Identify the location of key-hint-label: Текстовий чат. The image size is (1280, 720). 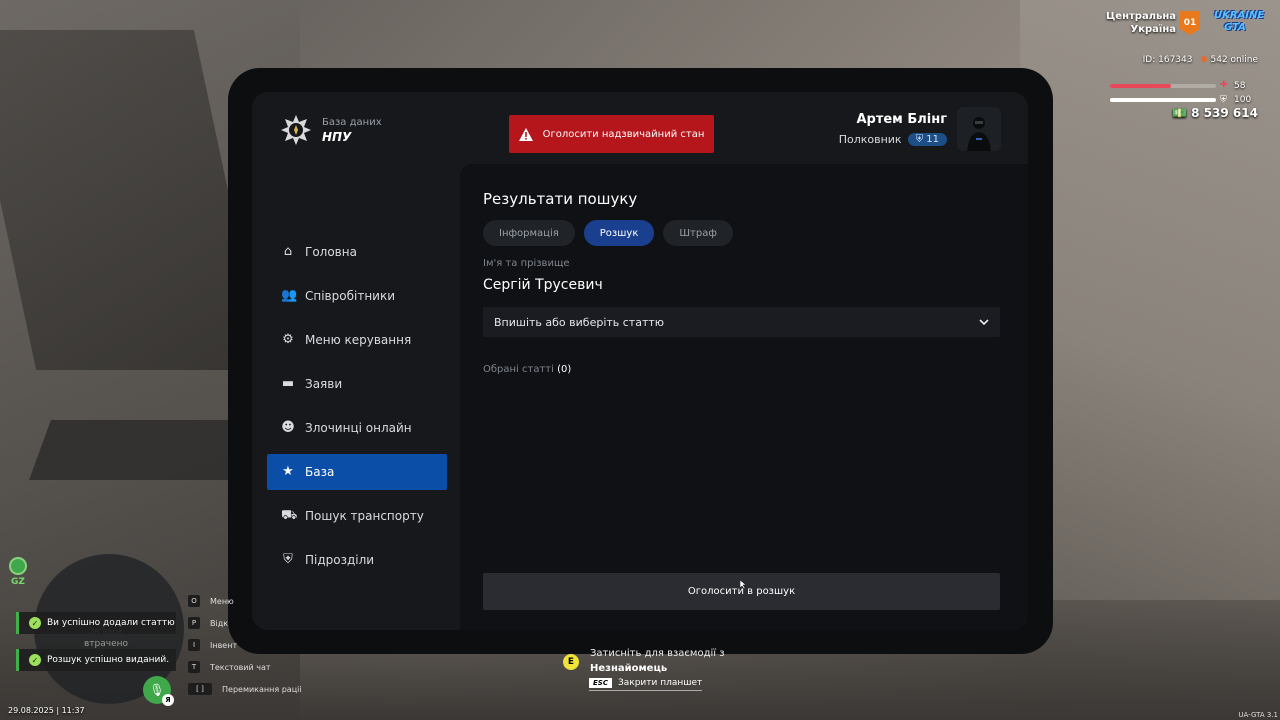
(240, 667).